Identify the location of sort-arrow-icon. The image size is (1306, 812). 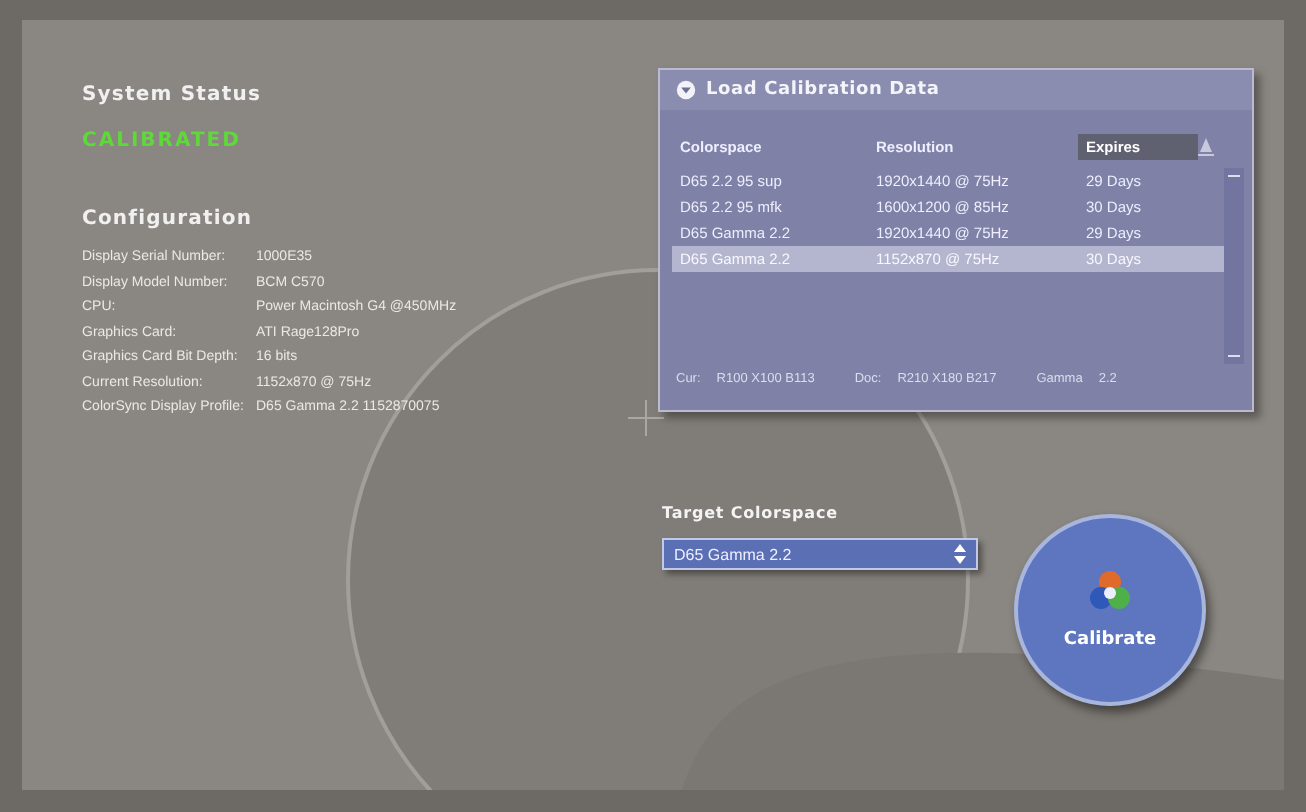
(1206, 147).